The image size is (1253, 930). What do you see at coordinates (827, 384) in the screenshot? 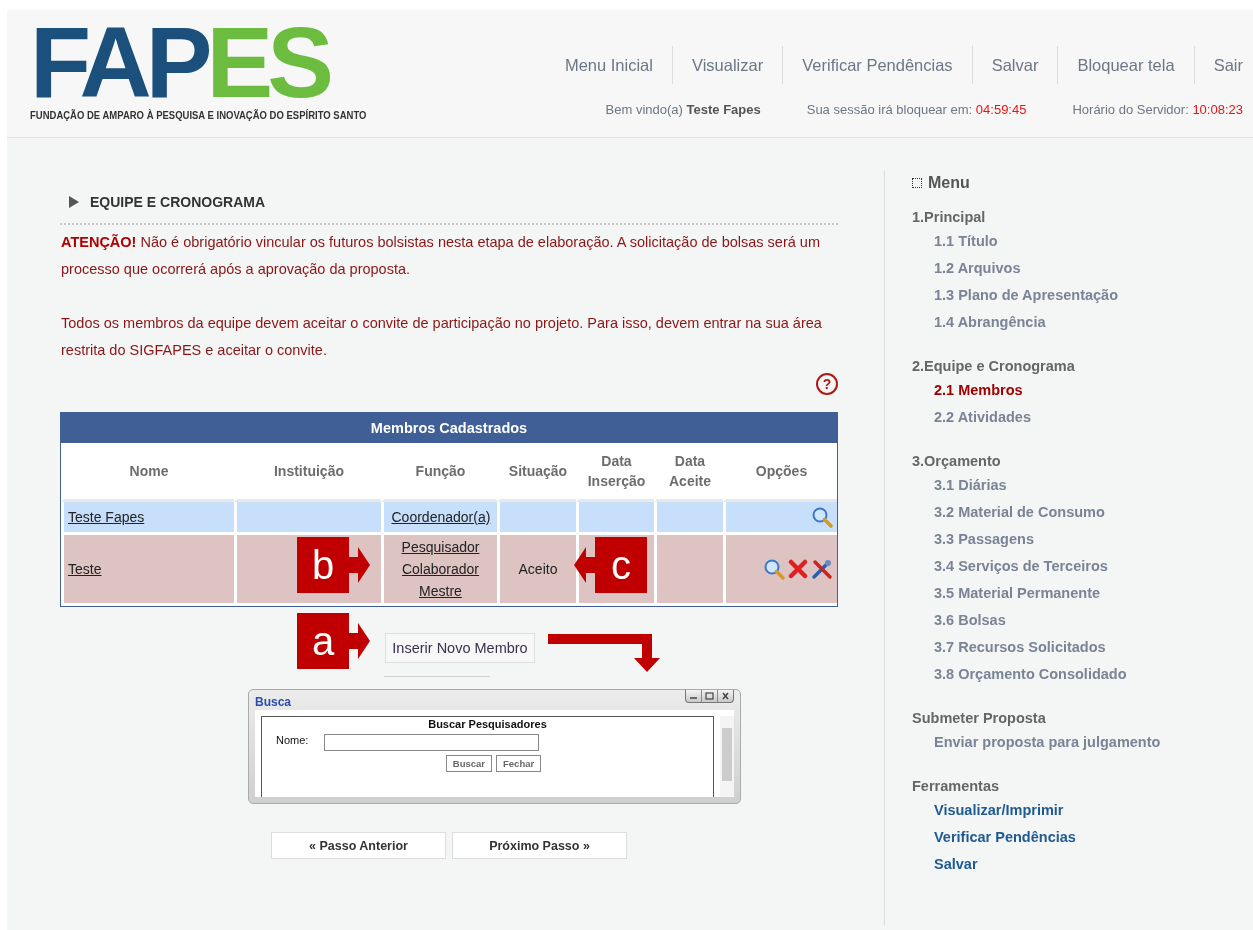
I see `help-icon: ?` at bounding box center [827, 384].